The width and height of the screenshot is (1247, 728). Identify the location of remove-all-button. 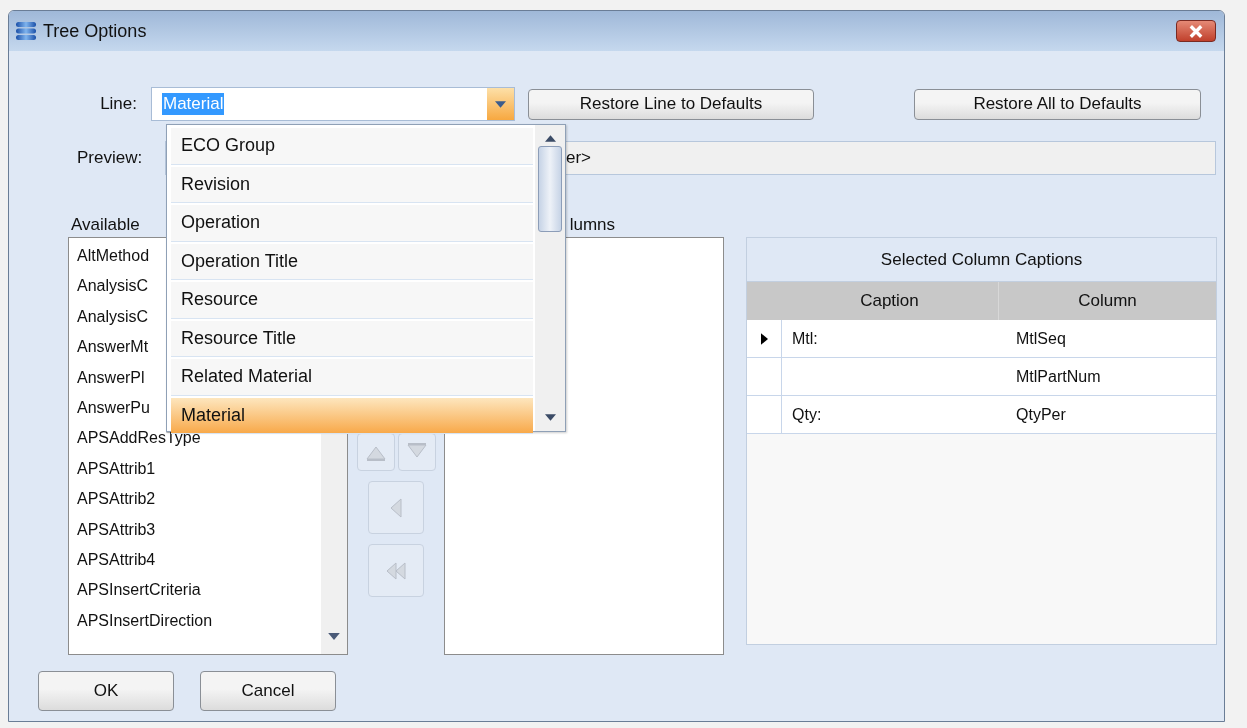
(396, 570).